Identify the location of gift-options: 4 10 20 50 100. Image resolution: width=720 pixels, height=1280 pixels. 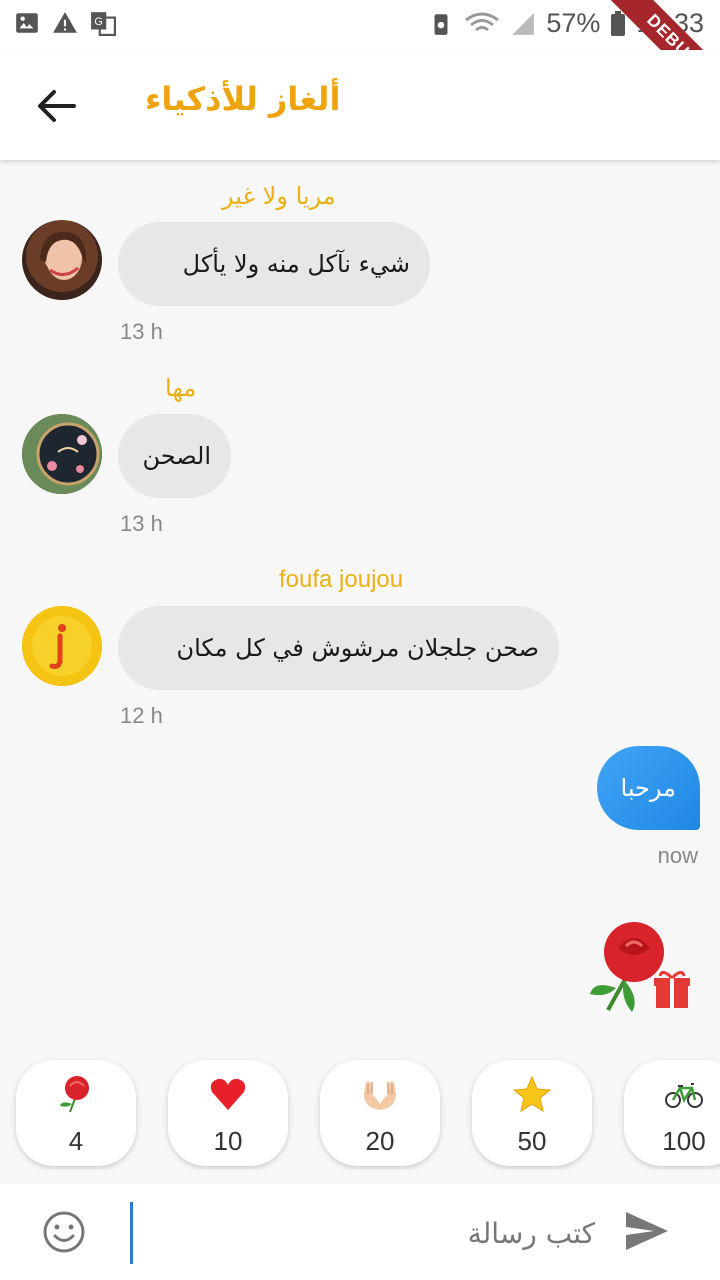
(360, 1114).